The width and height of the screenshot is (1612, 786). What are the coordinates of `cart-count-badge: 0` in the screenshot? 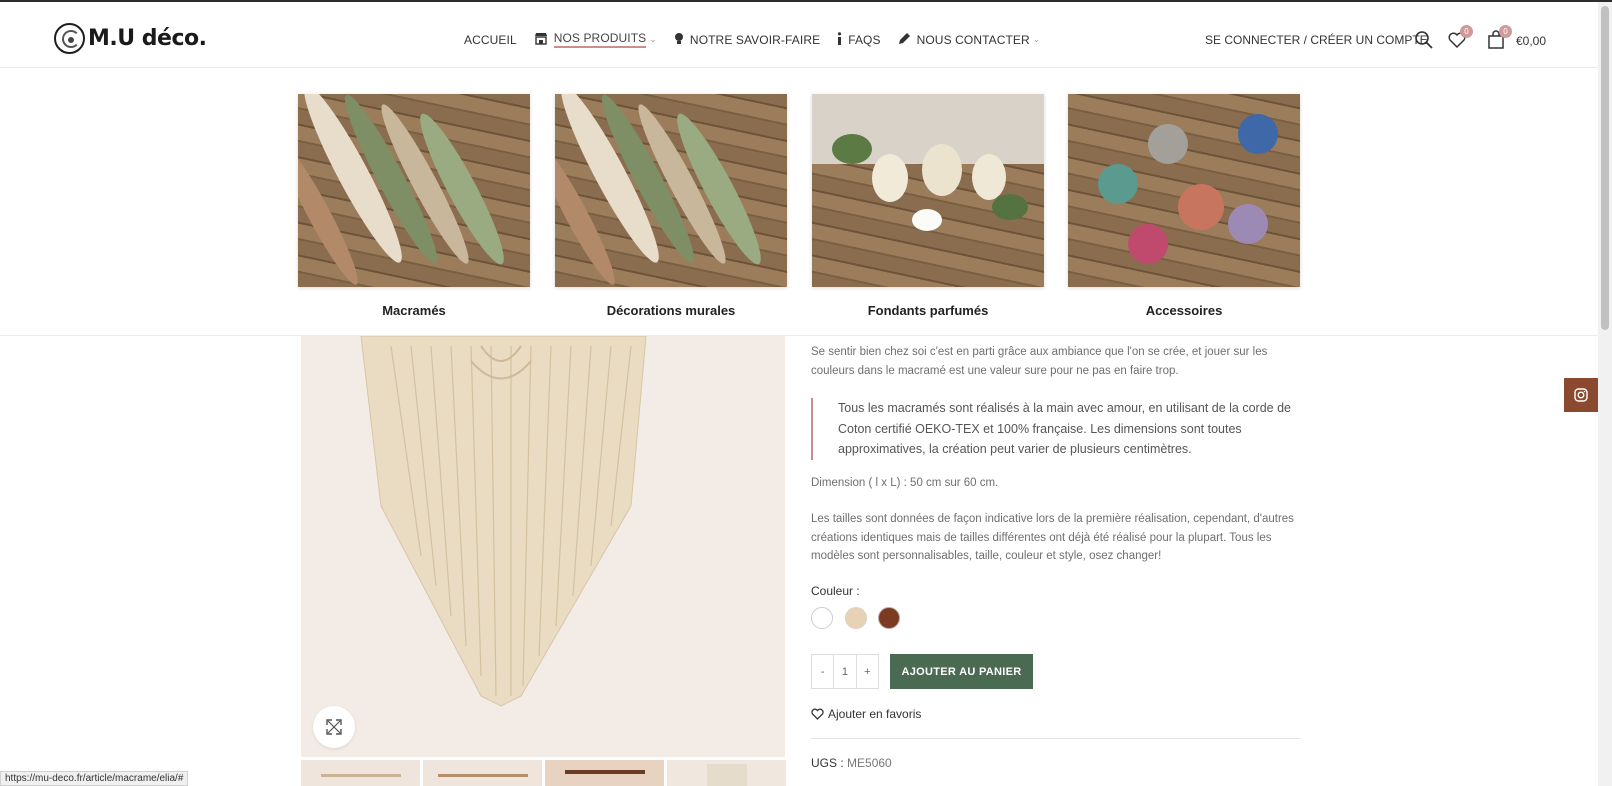 It's located at (1505, 31).